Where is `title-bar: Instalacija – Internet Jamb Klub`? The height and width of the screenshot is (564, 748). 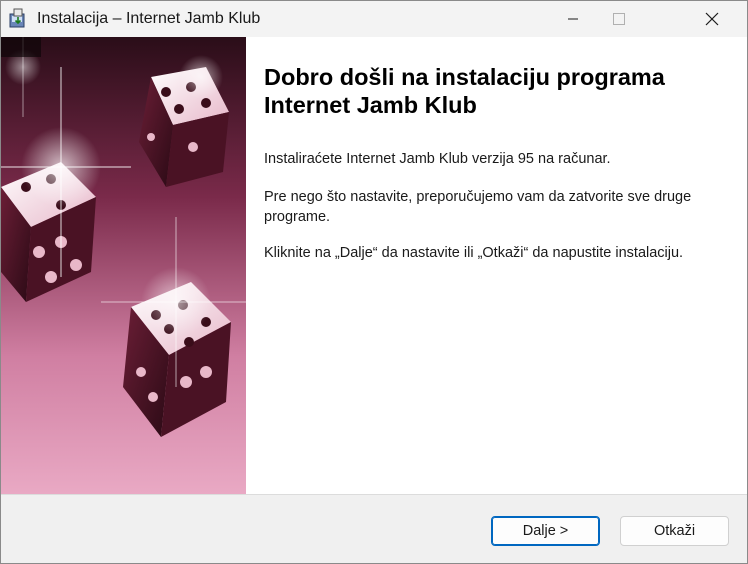 title-bar: Instalacija – Internet Jamb Klub is located at coordinates (374, 19).